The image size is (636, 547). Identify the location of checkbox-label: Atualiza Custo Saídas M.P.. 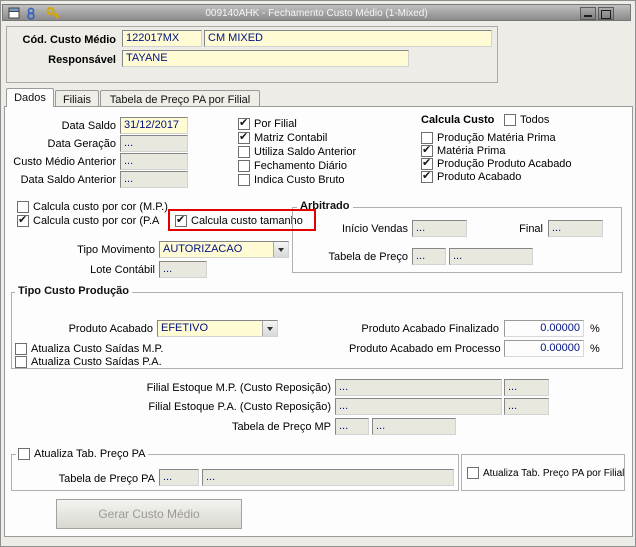
(97, 349).